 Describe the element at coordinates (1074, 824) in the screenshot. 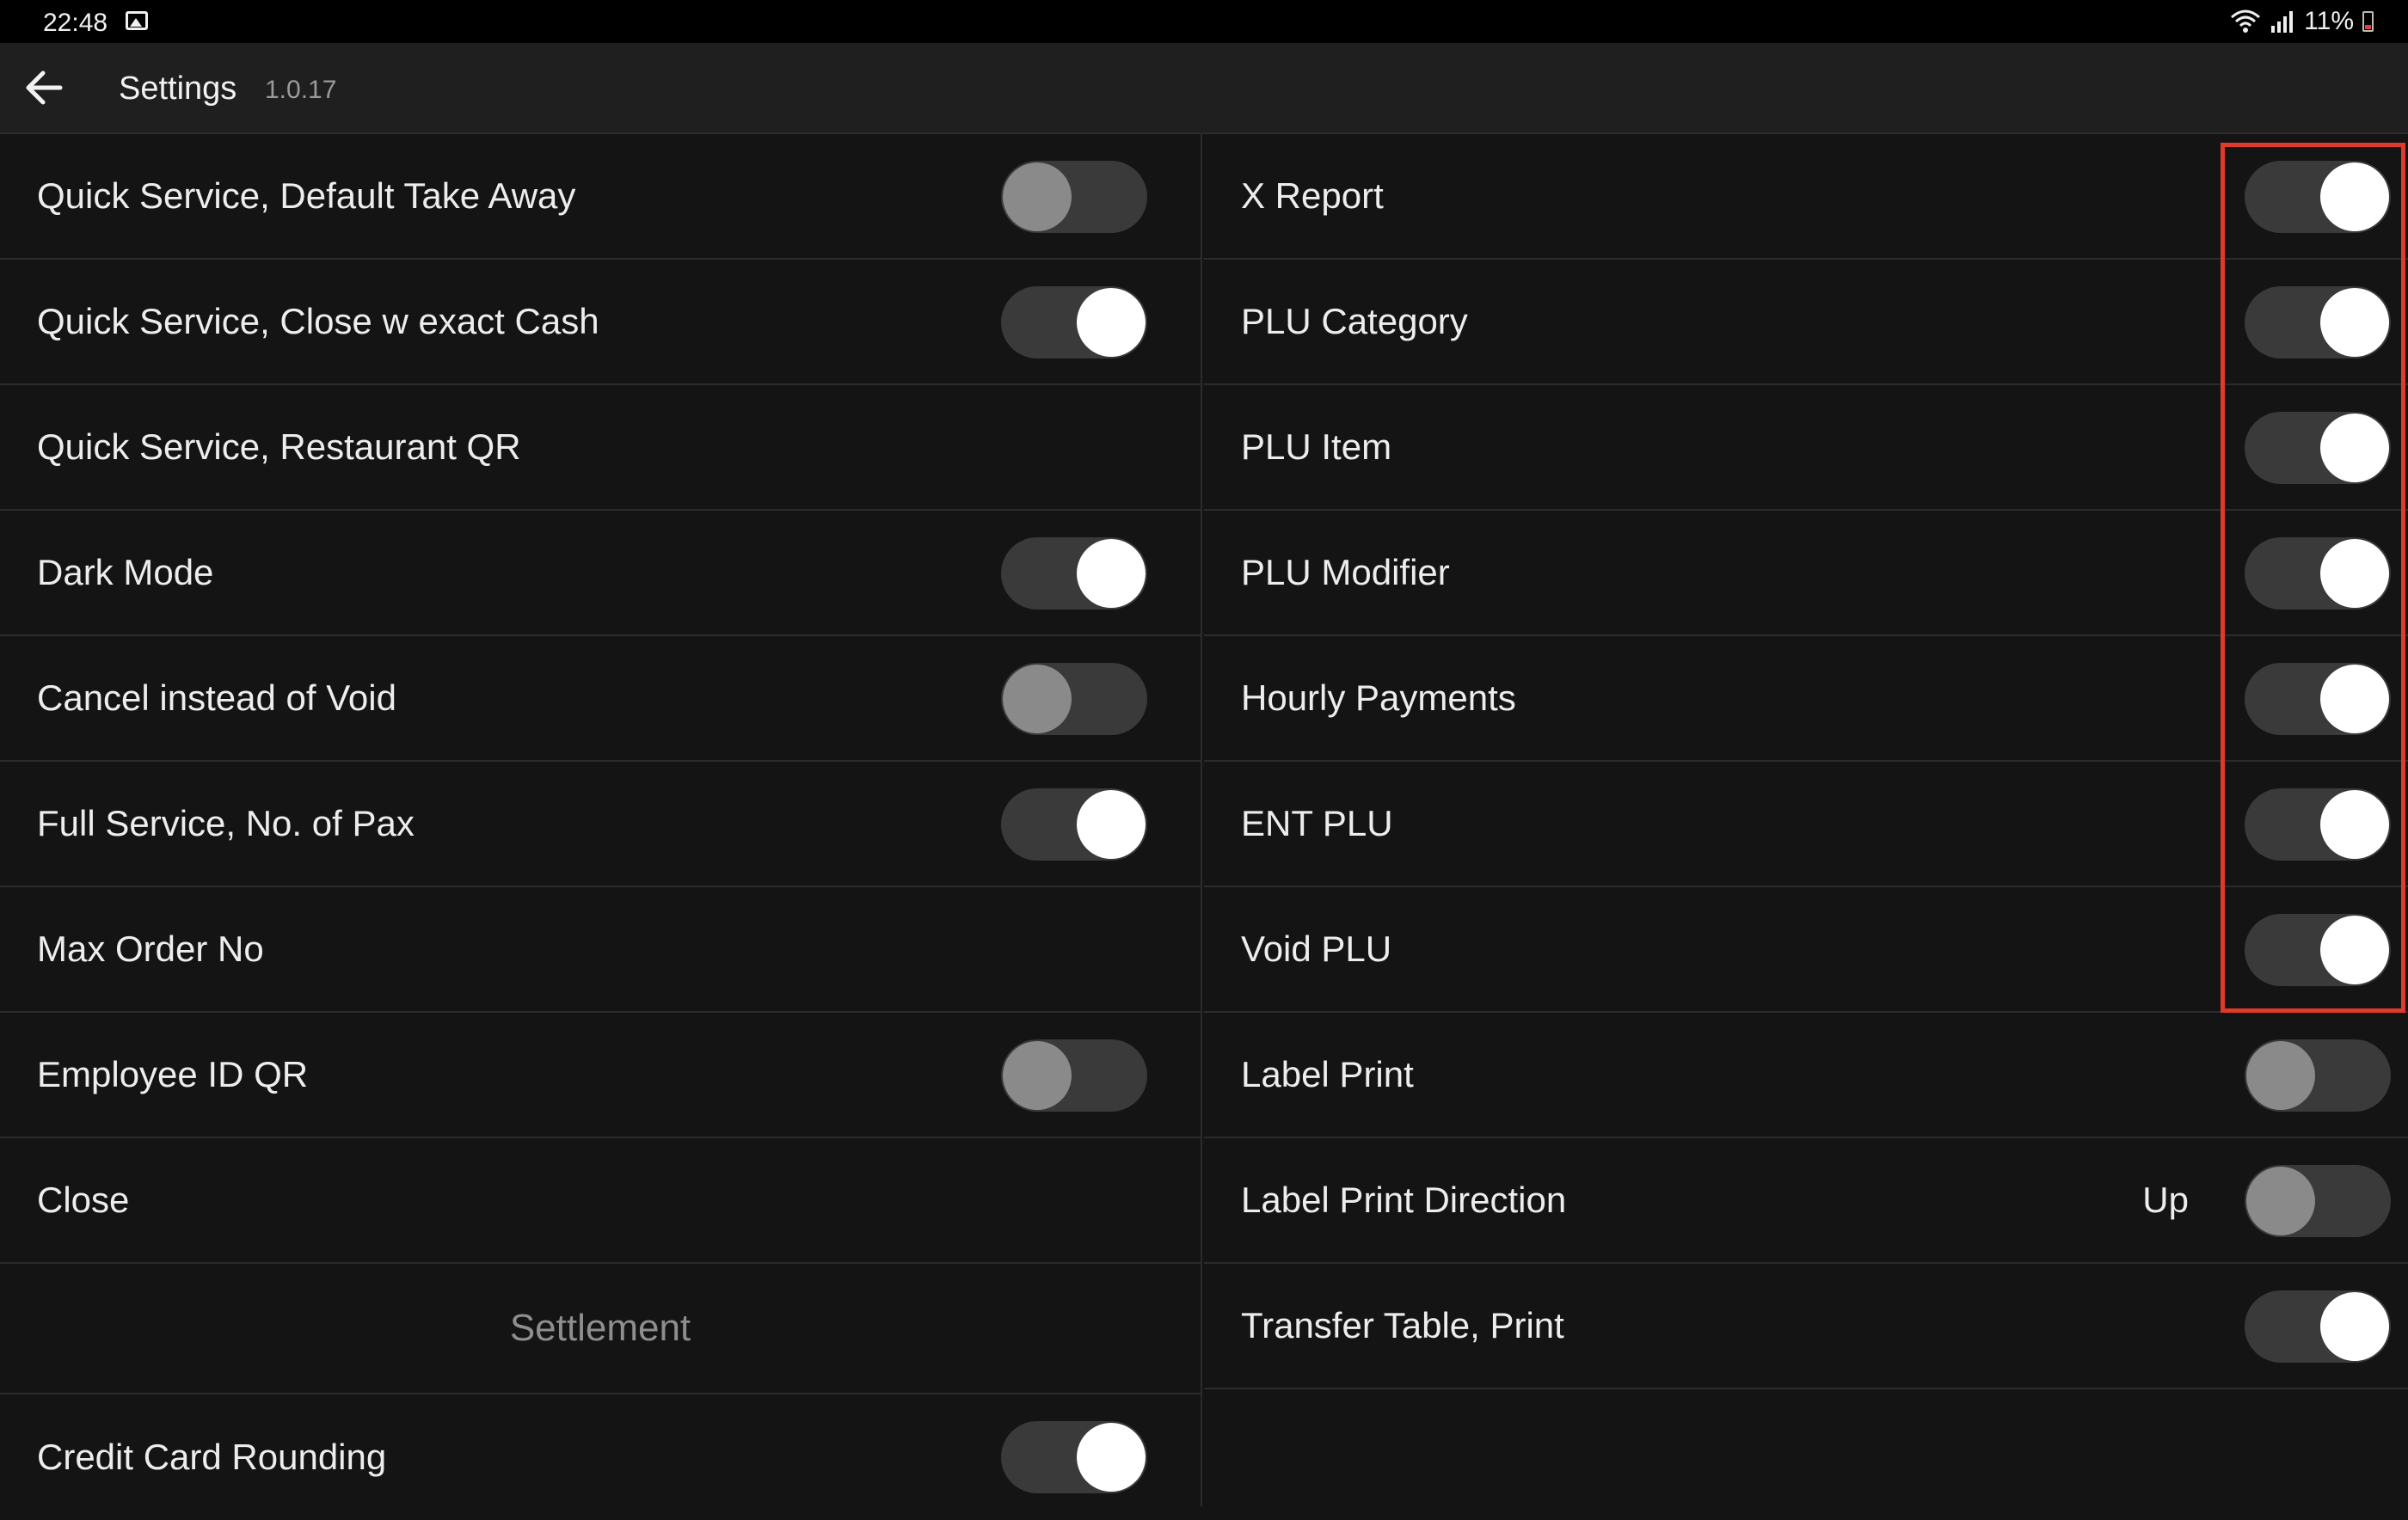

I see `toggle-switch-no-of-pax` at that location.